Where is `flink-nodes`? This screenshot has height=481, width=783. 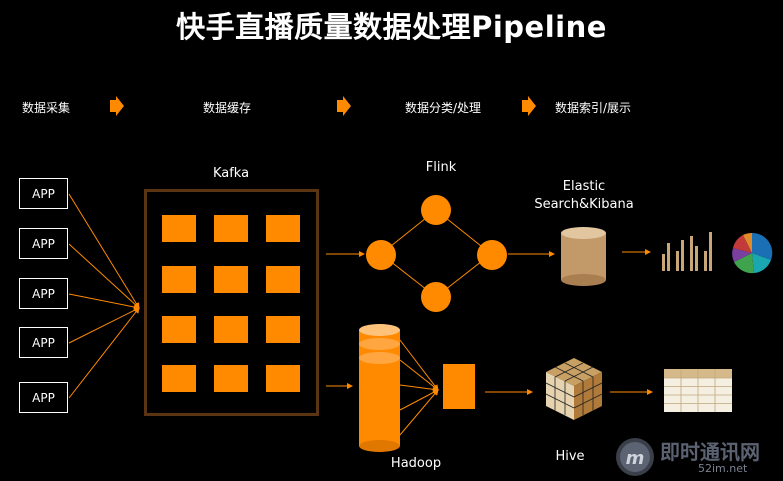
flink-nodes is located at coordinates (436, 253).